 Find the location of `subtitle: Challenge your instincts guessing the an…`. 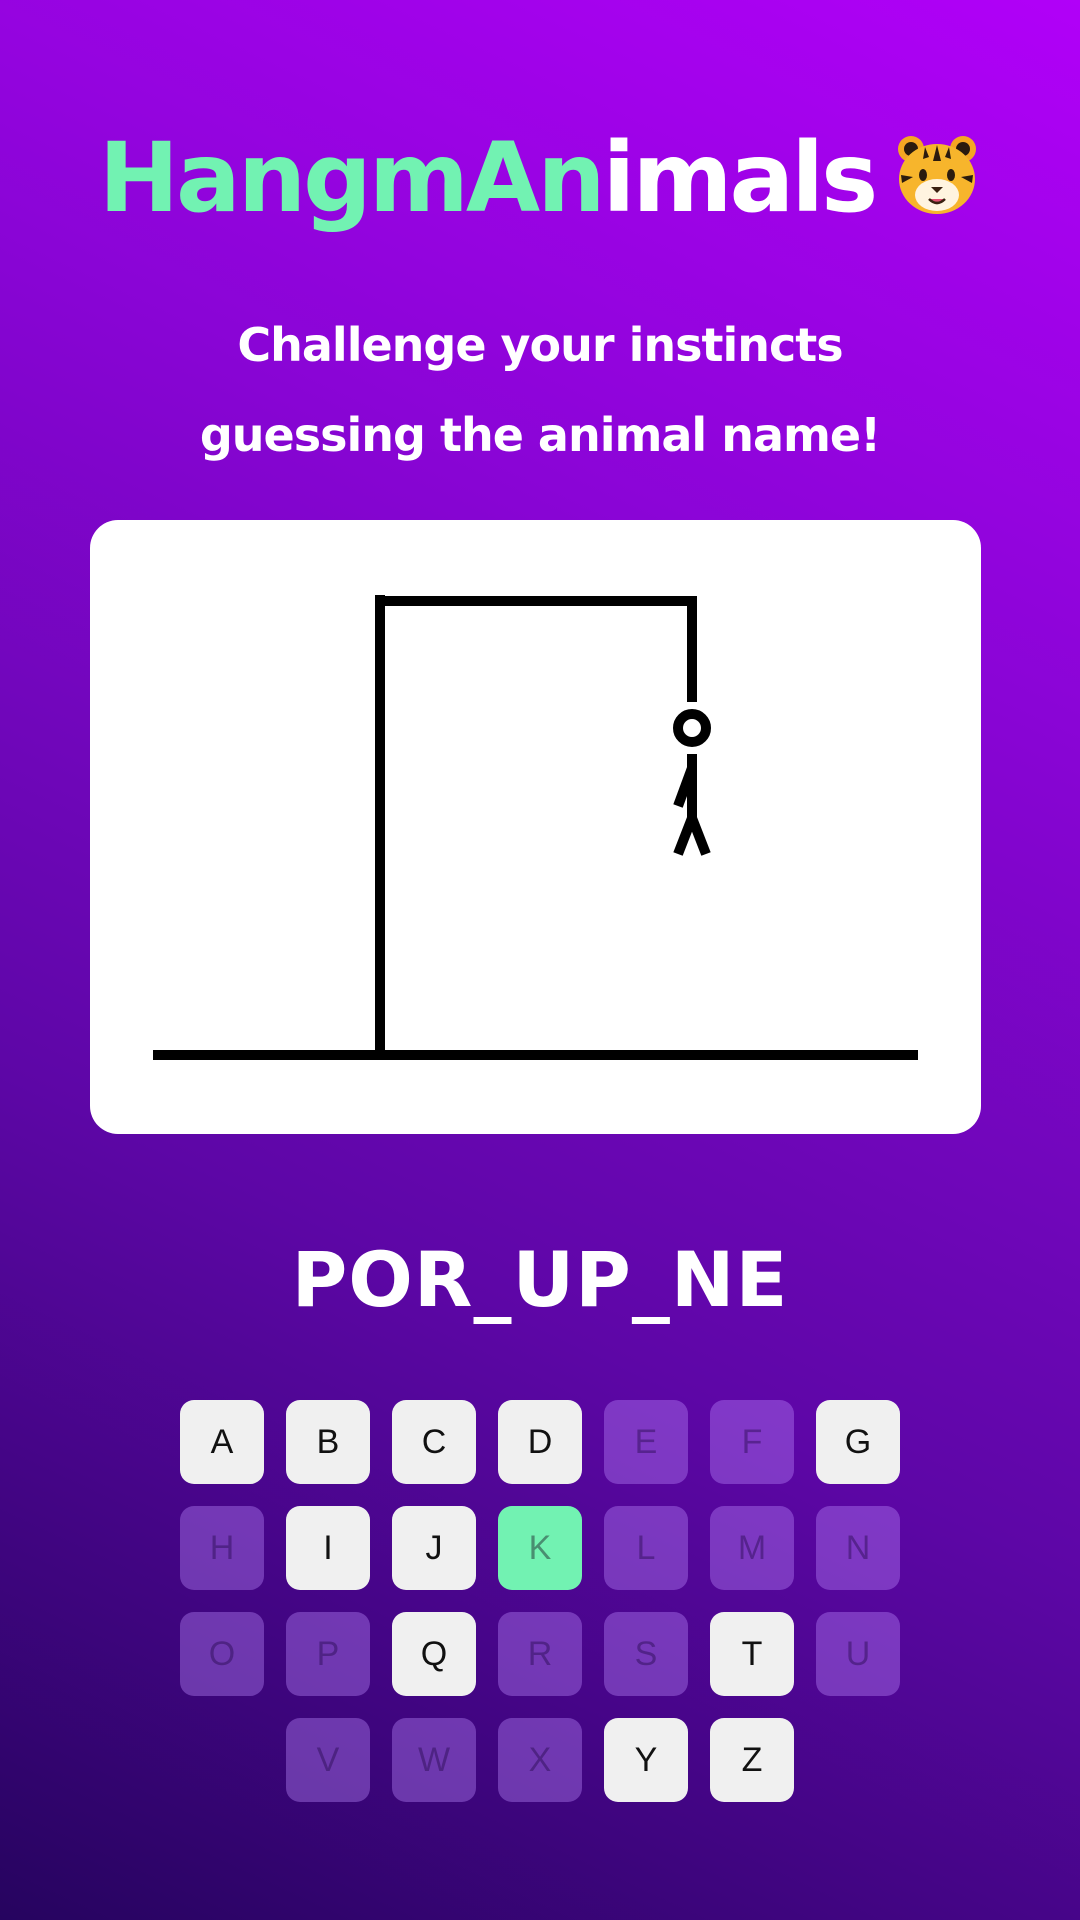

subtitle: Challenge your instincts guessing the an… is located at coordinates (540, 390).